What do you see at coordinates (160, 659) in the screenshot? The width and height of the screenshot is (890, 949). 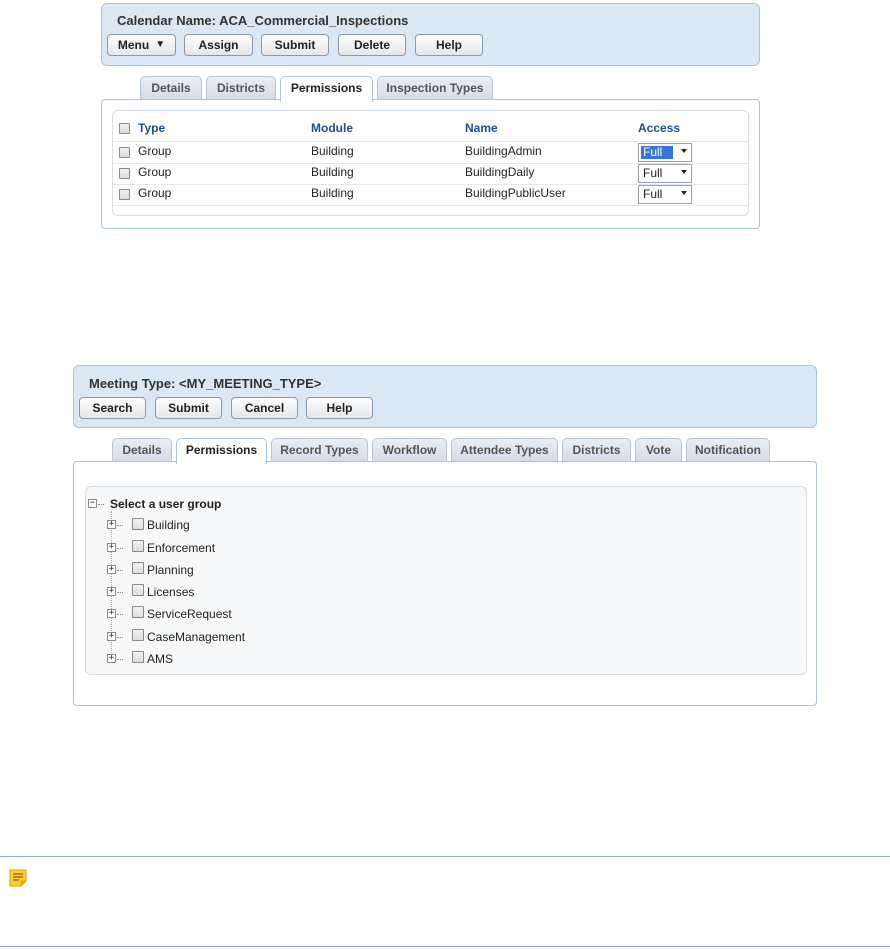 I see `group-label: AMS` at bounding box center [160, 659].